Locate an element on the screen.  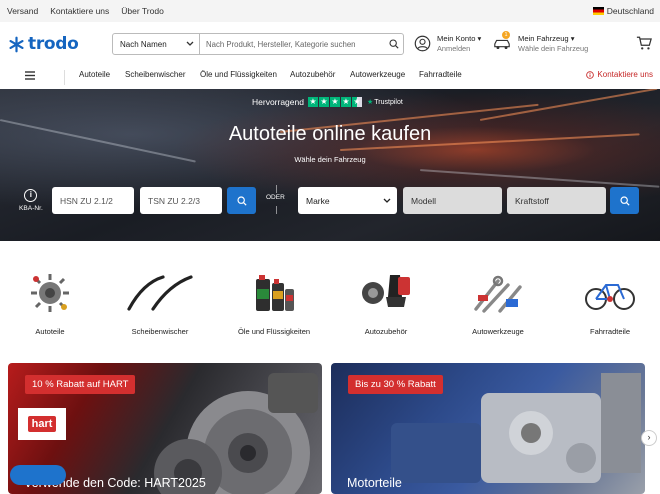
kba-info: i KBA-Nr. is located at coordinates (31, 200).